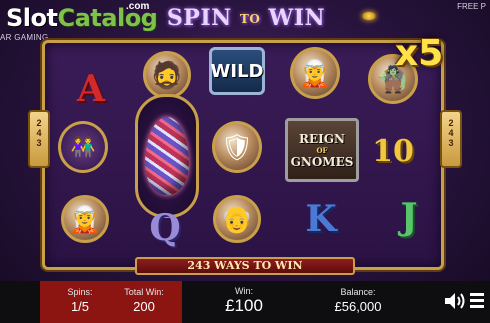 The width and height of the screenshot is (490, 323). I want to click on reign-line1: REIGN, so click(322, 138).